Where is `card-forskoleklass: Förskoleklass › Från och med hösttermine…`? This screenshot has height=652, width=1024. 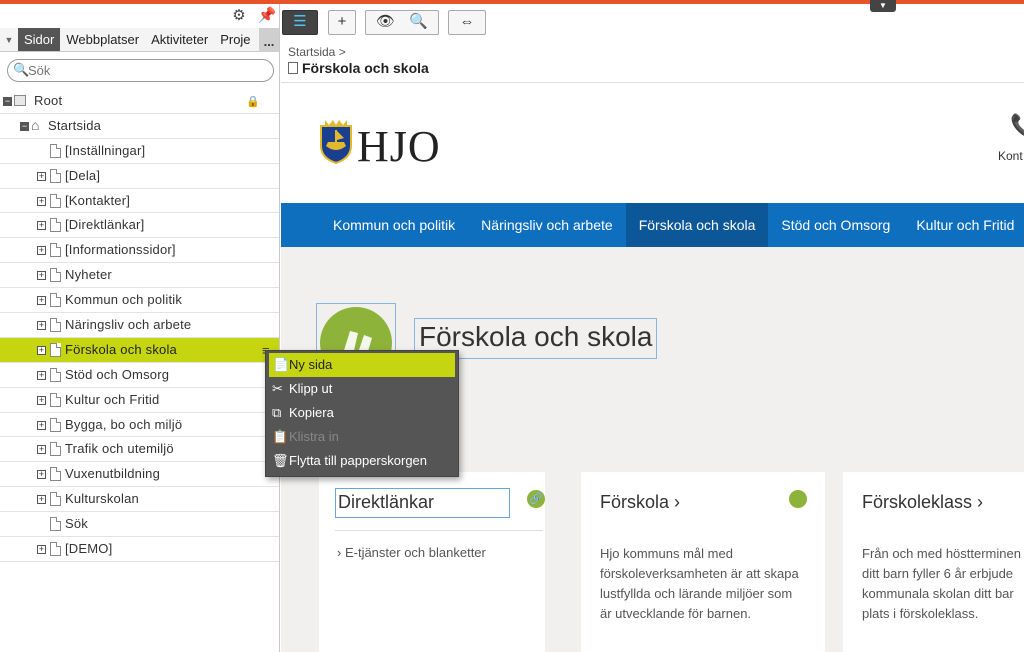 card-forskoleklass: Förskoleklass › Från och med hösttermine… is located at coordinates (933, 562).